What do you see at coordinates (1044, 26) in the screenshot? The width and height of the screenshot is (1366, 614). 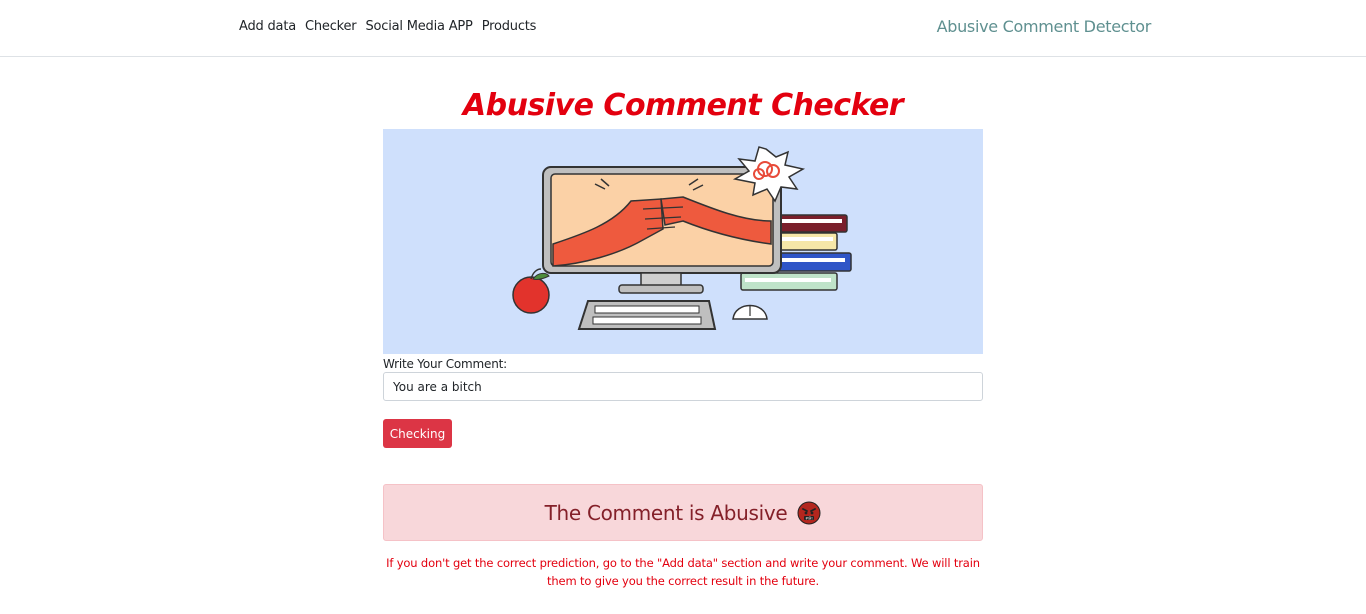 I see `brand-link: Abusive Comment Detector` at bounding box center [1044, 26].